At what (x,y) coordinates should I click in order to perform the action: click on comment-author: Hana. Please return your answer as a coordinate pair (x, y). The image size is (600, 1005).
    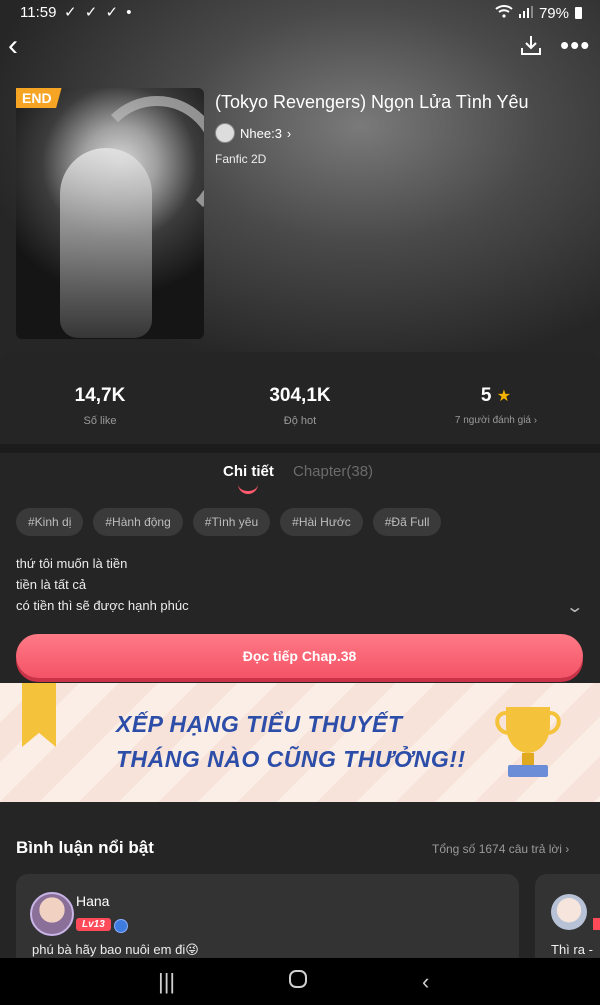
    Looking at the image, I should click on (93, 901).